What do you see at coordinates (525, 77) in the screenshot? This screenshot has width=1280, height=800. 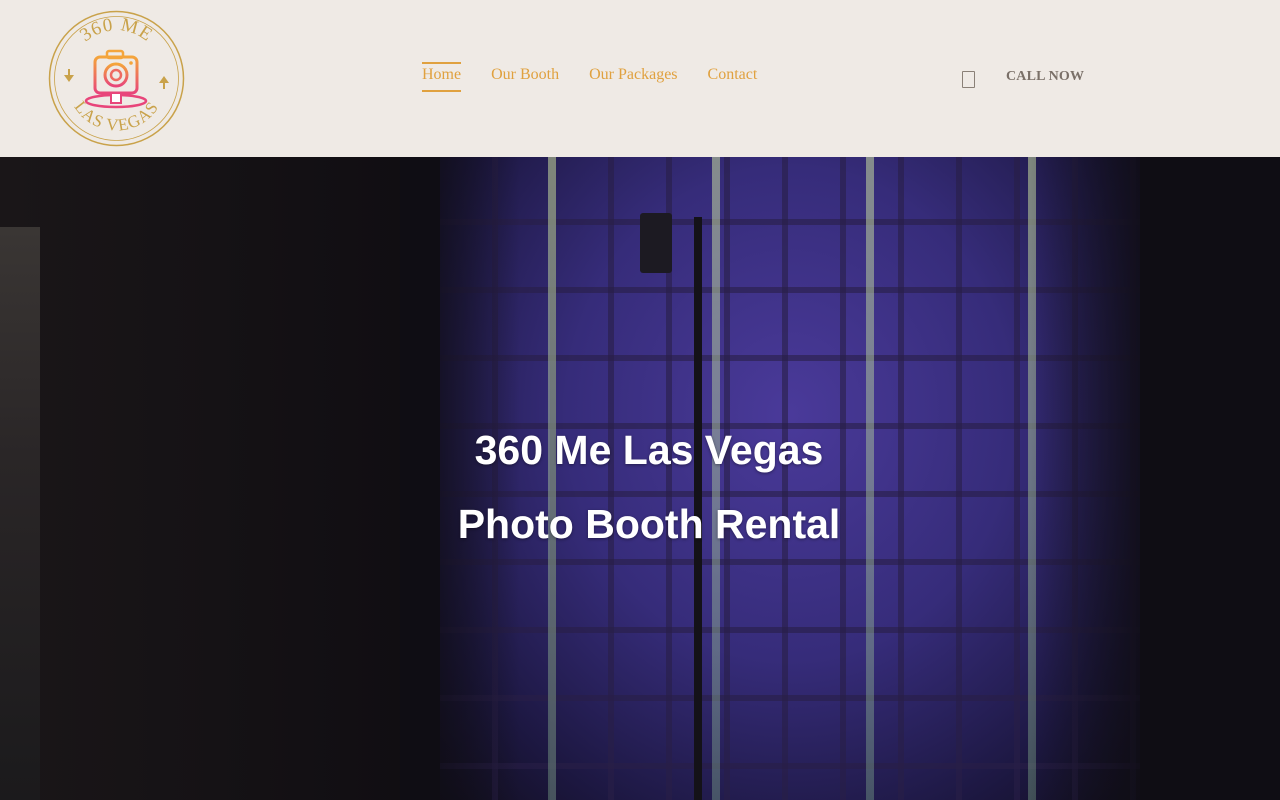 I see `nav-our-booth: Our Booth` at bounding box center [525, 77].